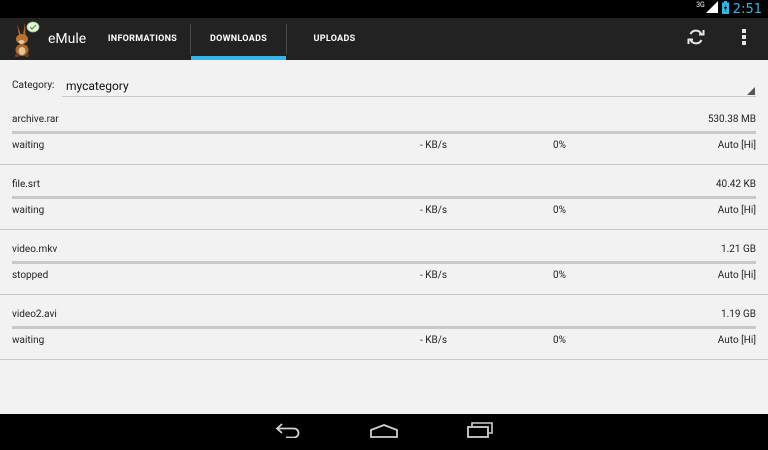 This screenshot has width=768, height=450. I want to click on tab-uploads: UPLOADS, so click(334, 39).